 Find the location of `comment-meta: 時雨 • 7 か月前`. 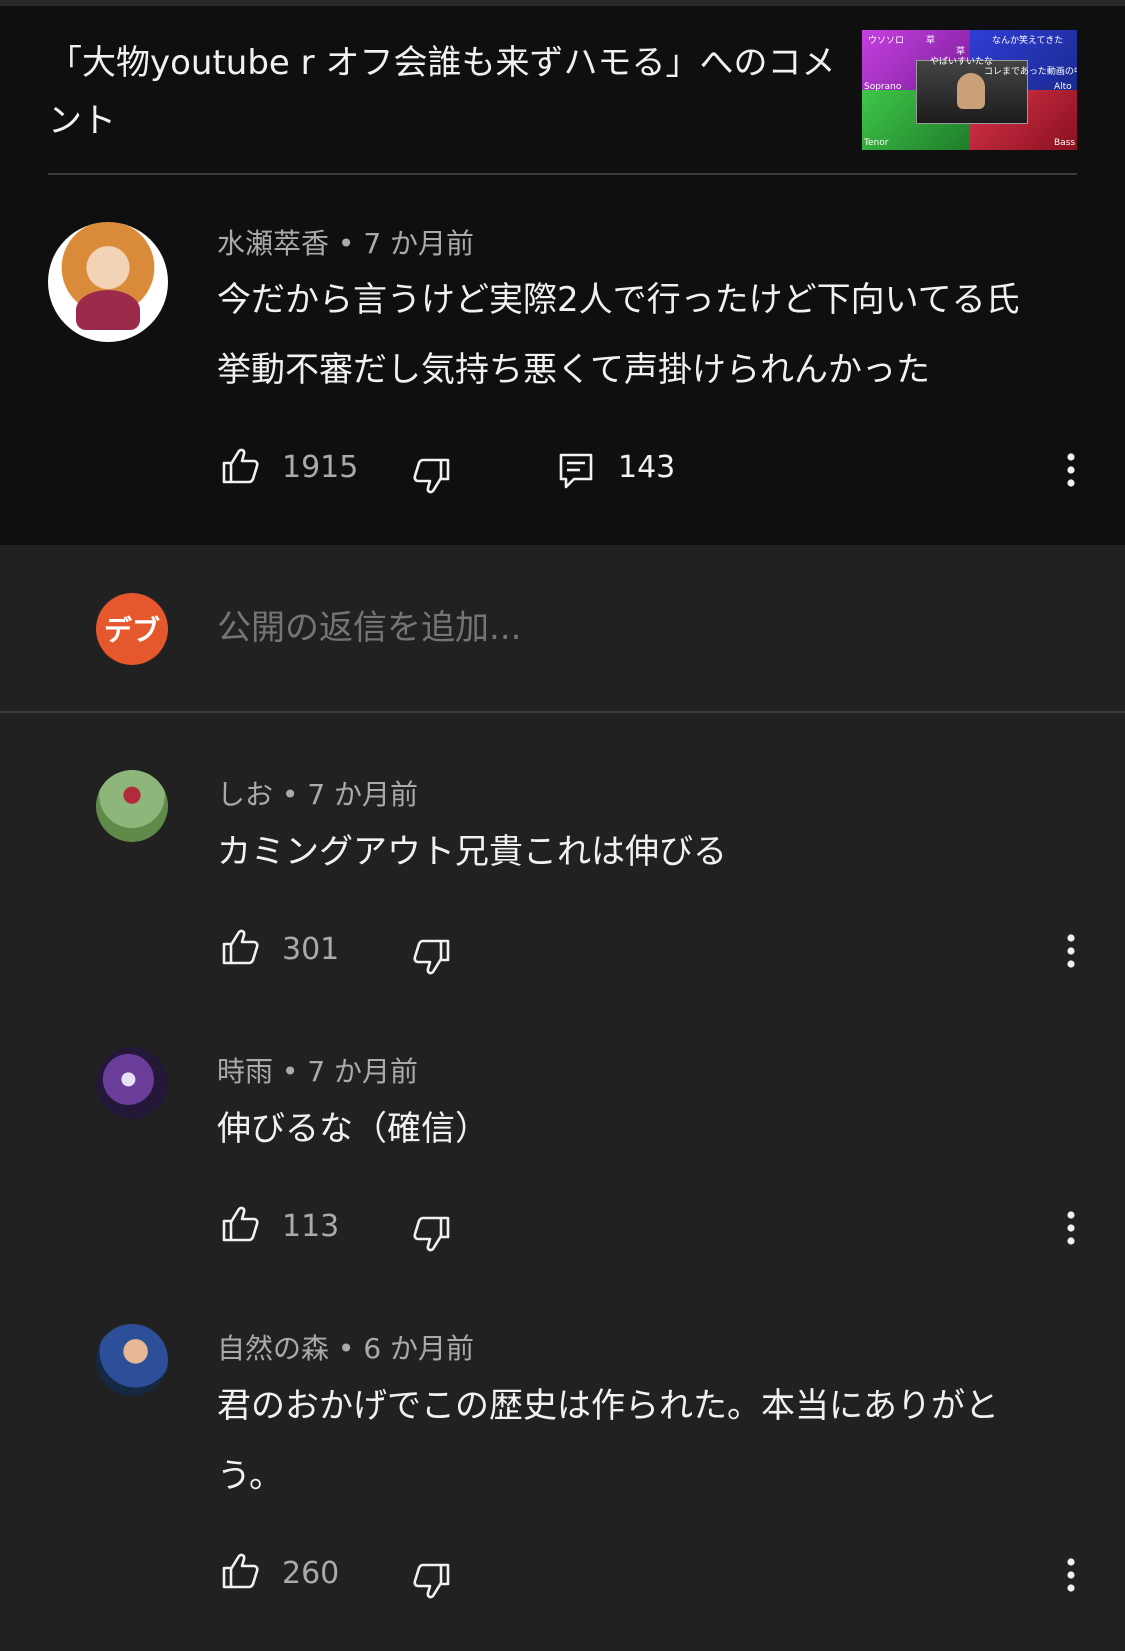

comment-meta: 時雨 • 7 か月前 is located at coordinates (317, 1070).